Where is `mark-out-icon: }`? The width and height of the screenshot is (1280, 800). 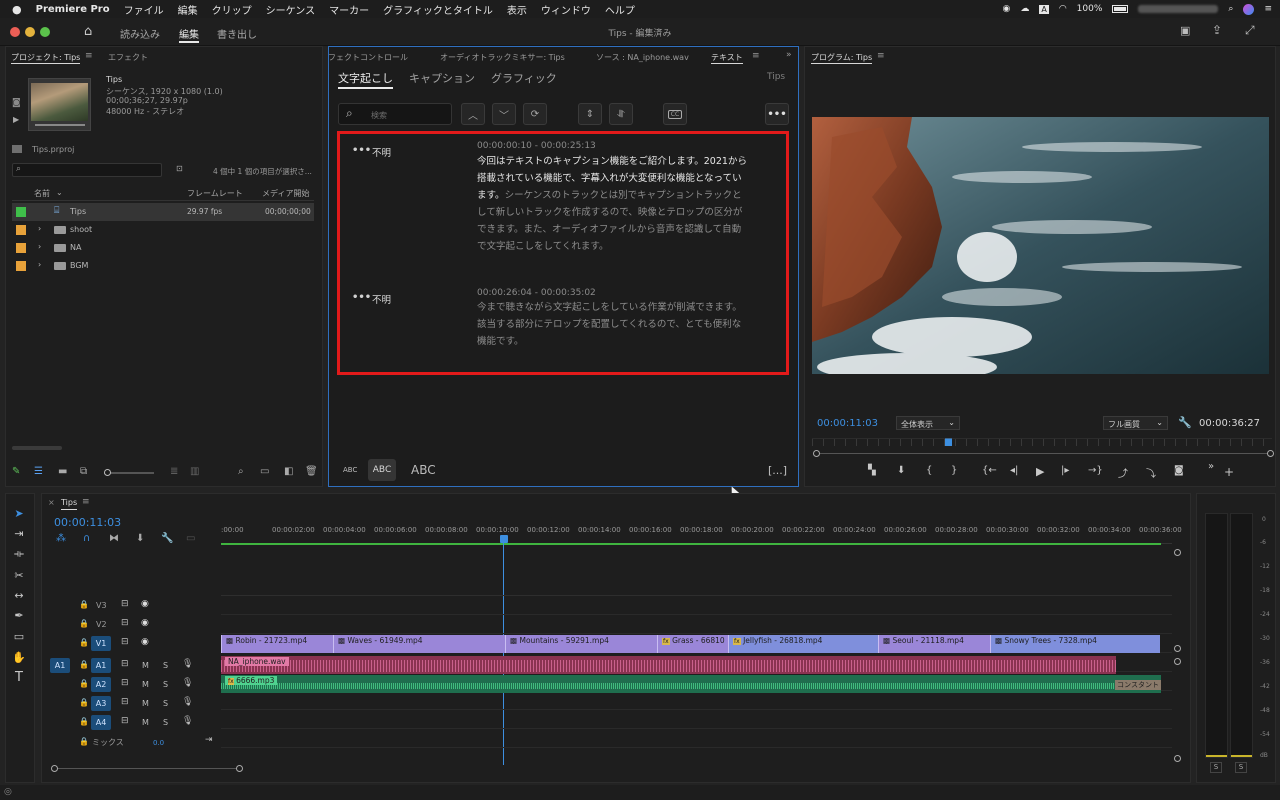 mark-out-icon: } is located at coordinates (954, 470).